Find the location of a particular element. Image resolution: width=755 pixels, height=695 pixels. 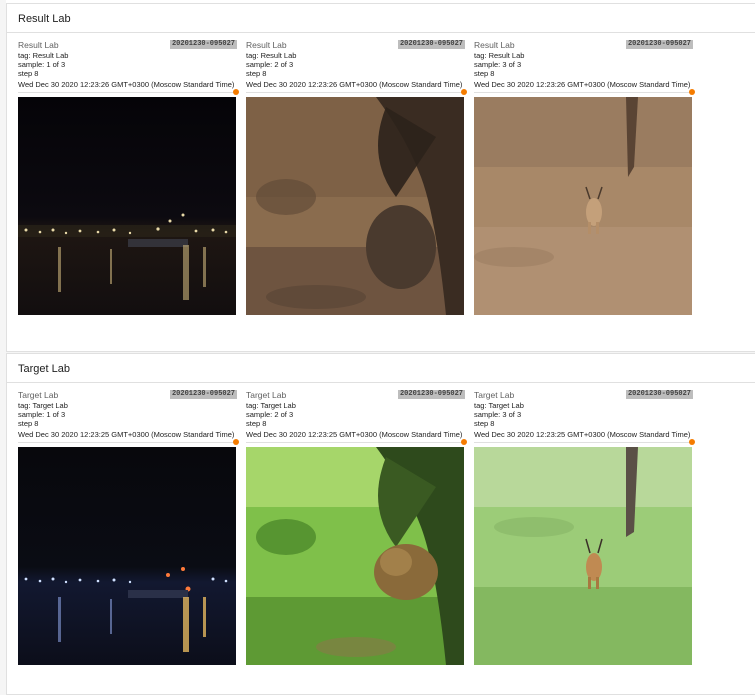

section-header-result-lab: Result Lab is located at coordinates (380, 18).